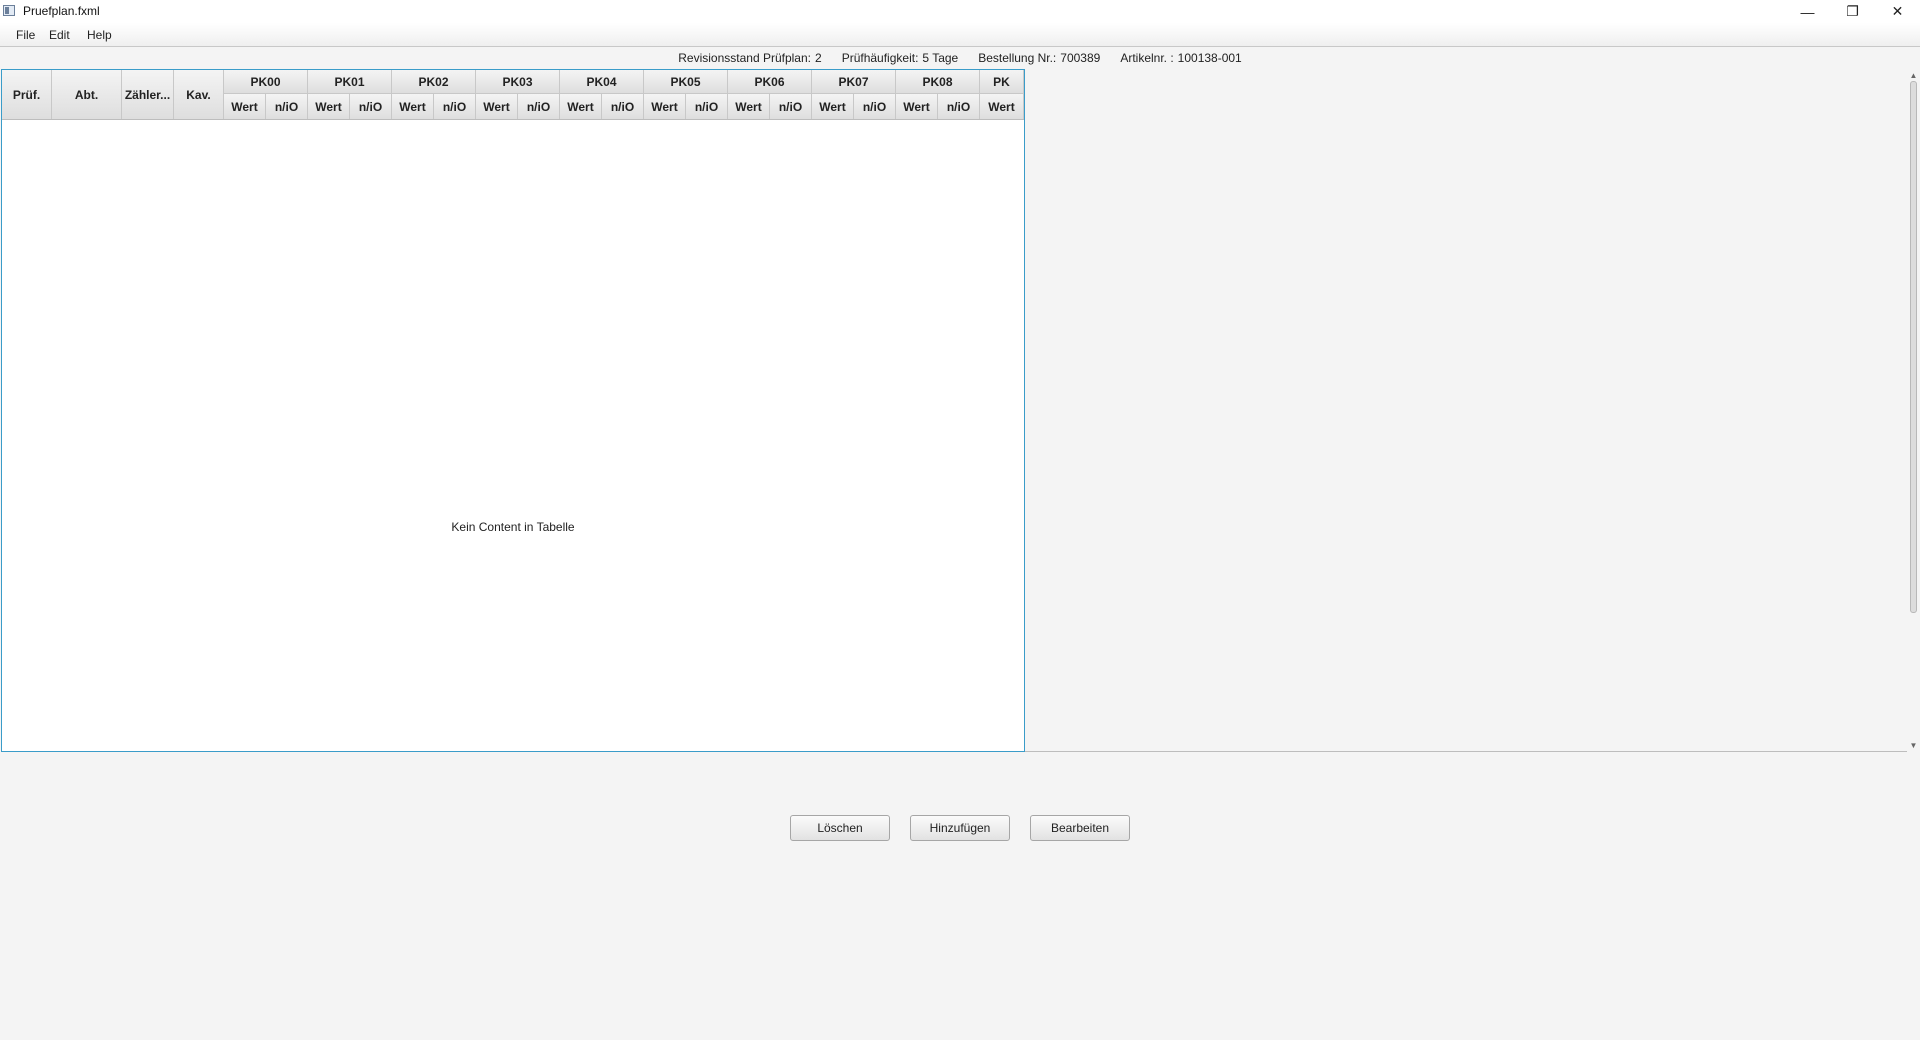 The width and height of the screenshot is (1920, 1040). I want to click on revision-value: 2, so click(818, 58).